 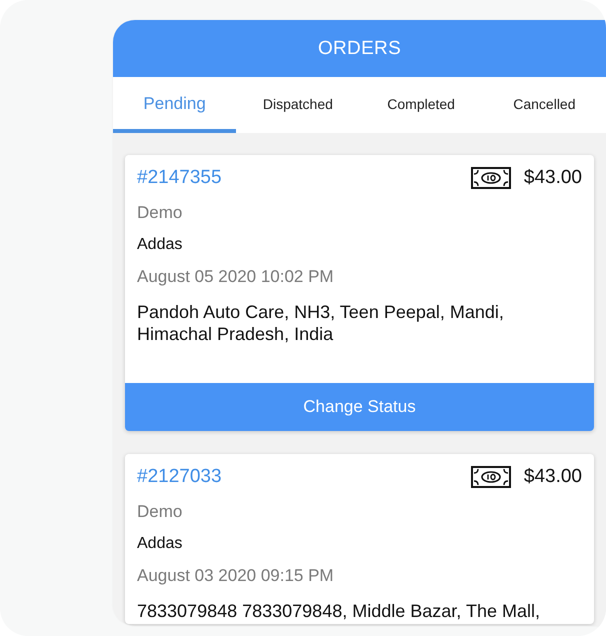 I want to click on screen-title: ORDERS, so click(x=360, y=49).